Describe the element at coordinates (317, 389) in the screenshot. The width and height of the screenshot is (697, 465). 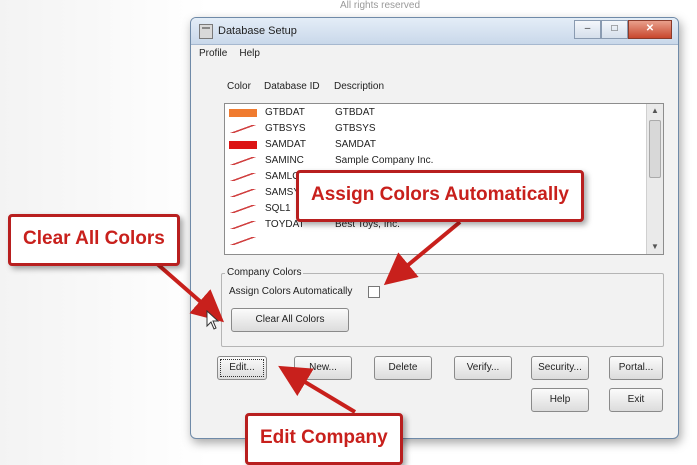
I see `arrow-edit` at that location.